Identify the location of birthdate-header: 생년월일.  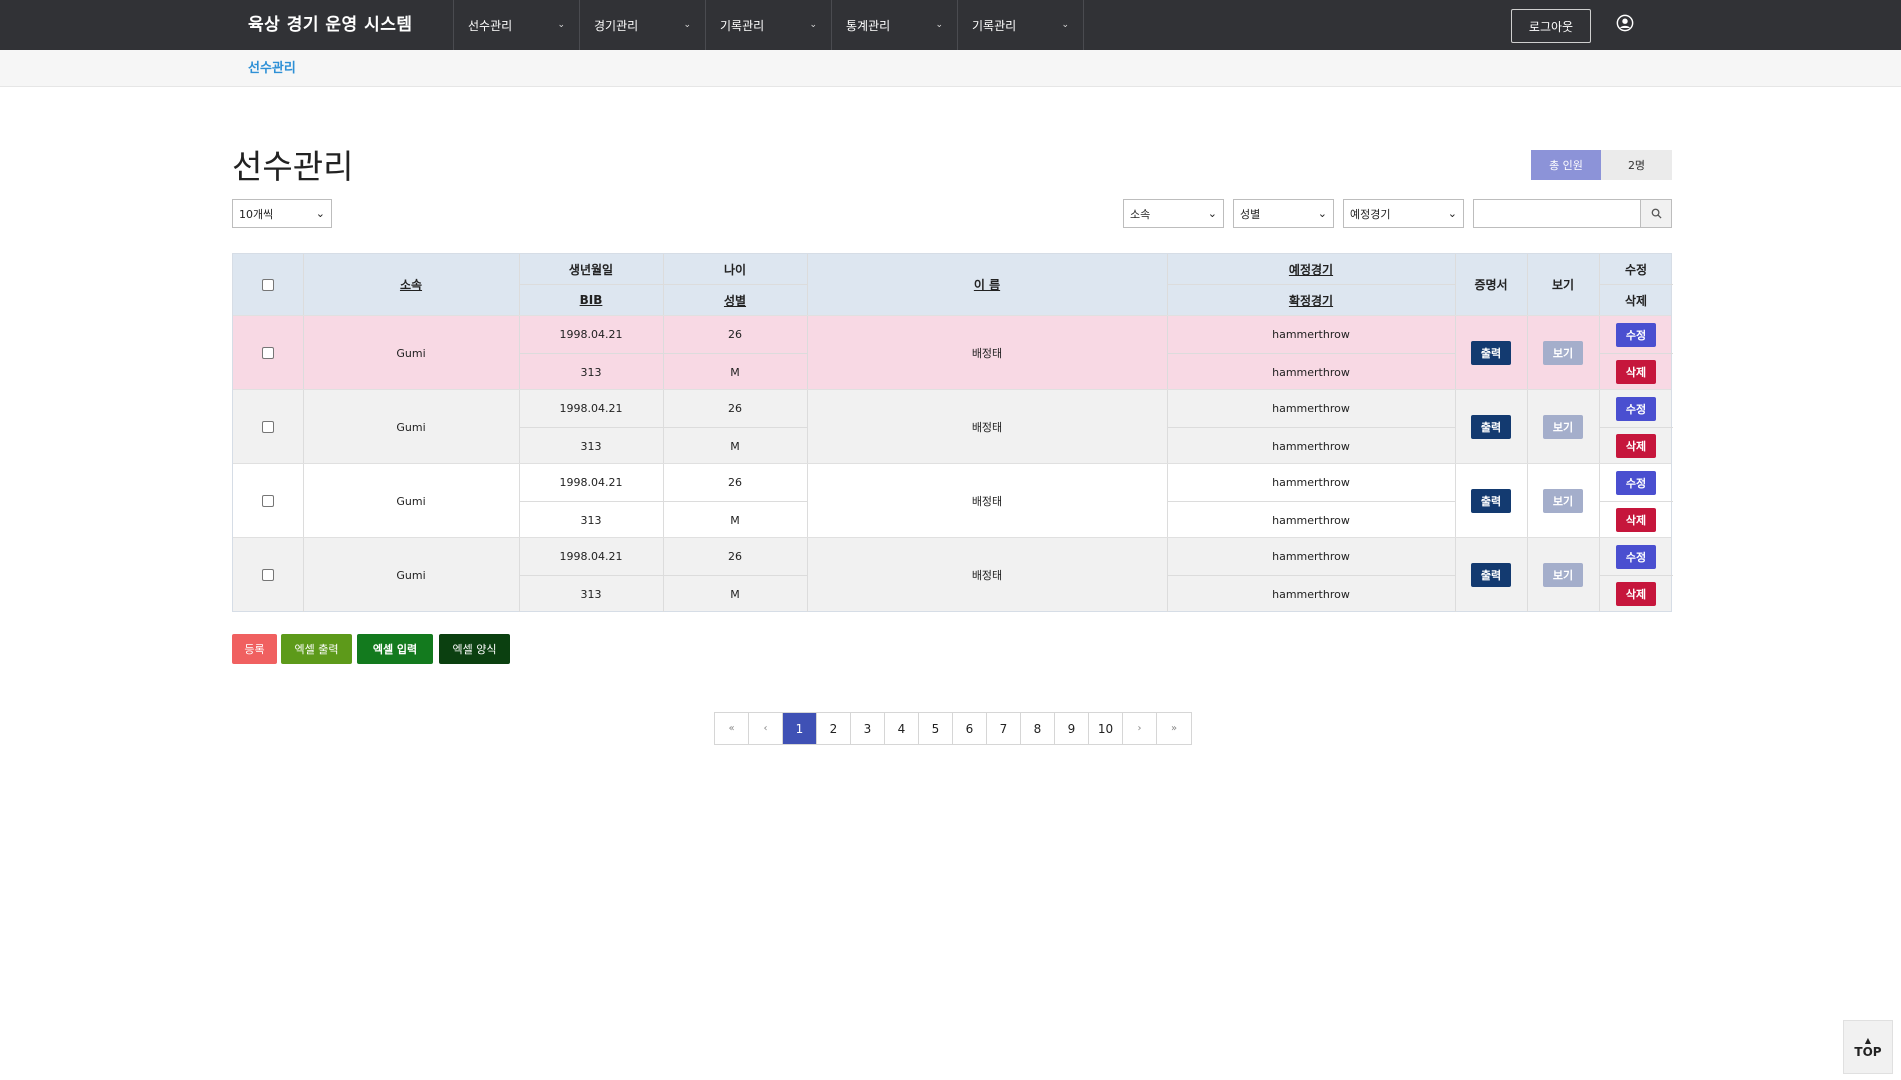
(591, 269).